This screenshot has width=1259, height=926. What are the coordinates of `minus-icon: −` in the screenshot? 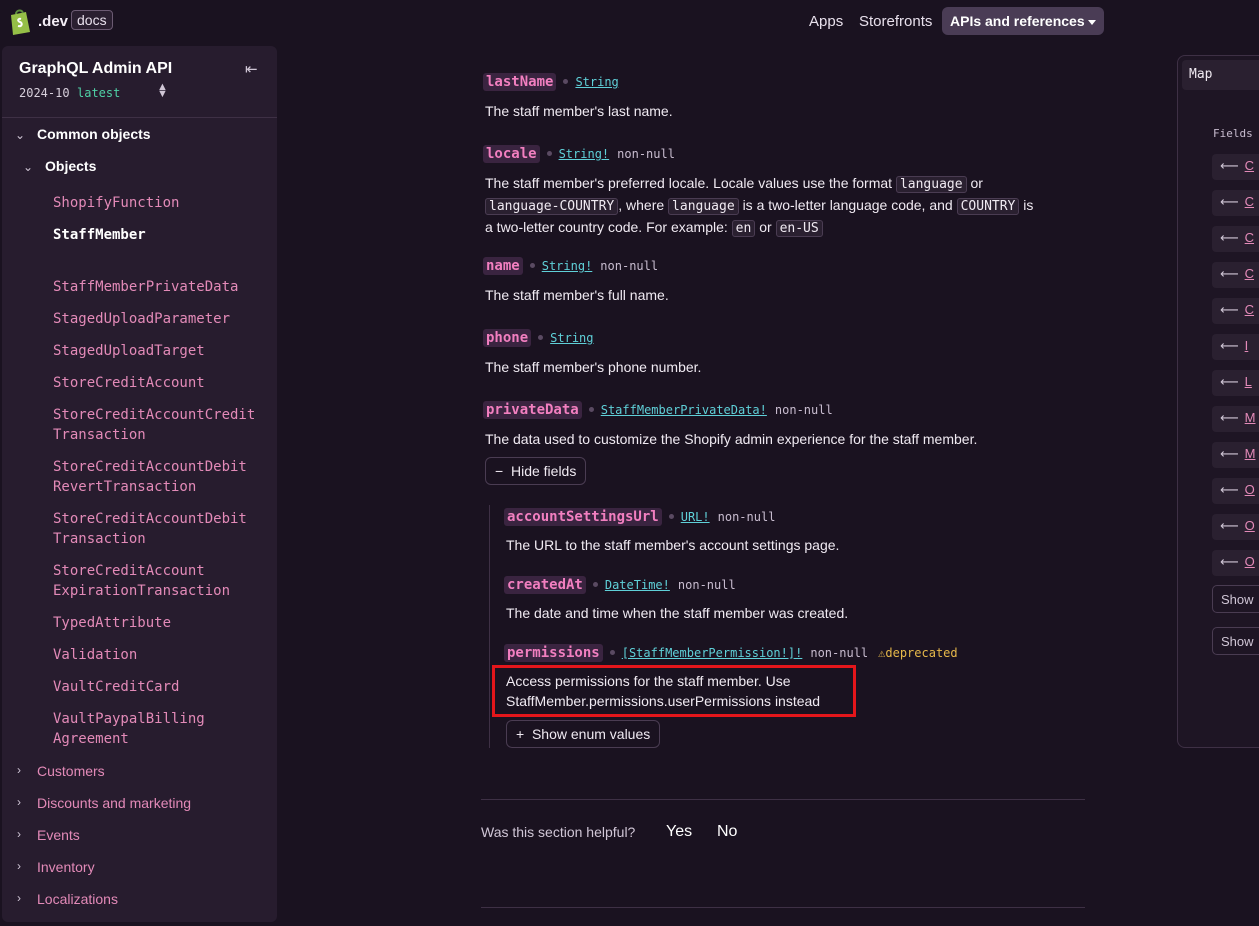 It's located at (499, 471).